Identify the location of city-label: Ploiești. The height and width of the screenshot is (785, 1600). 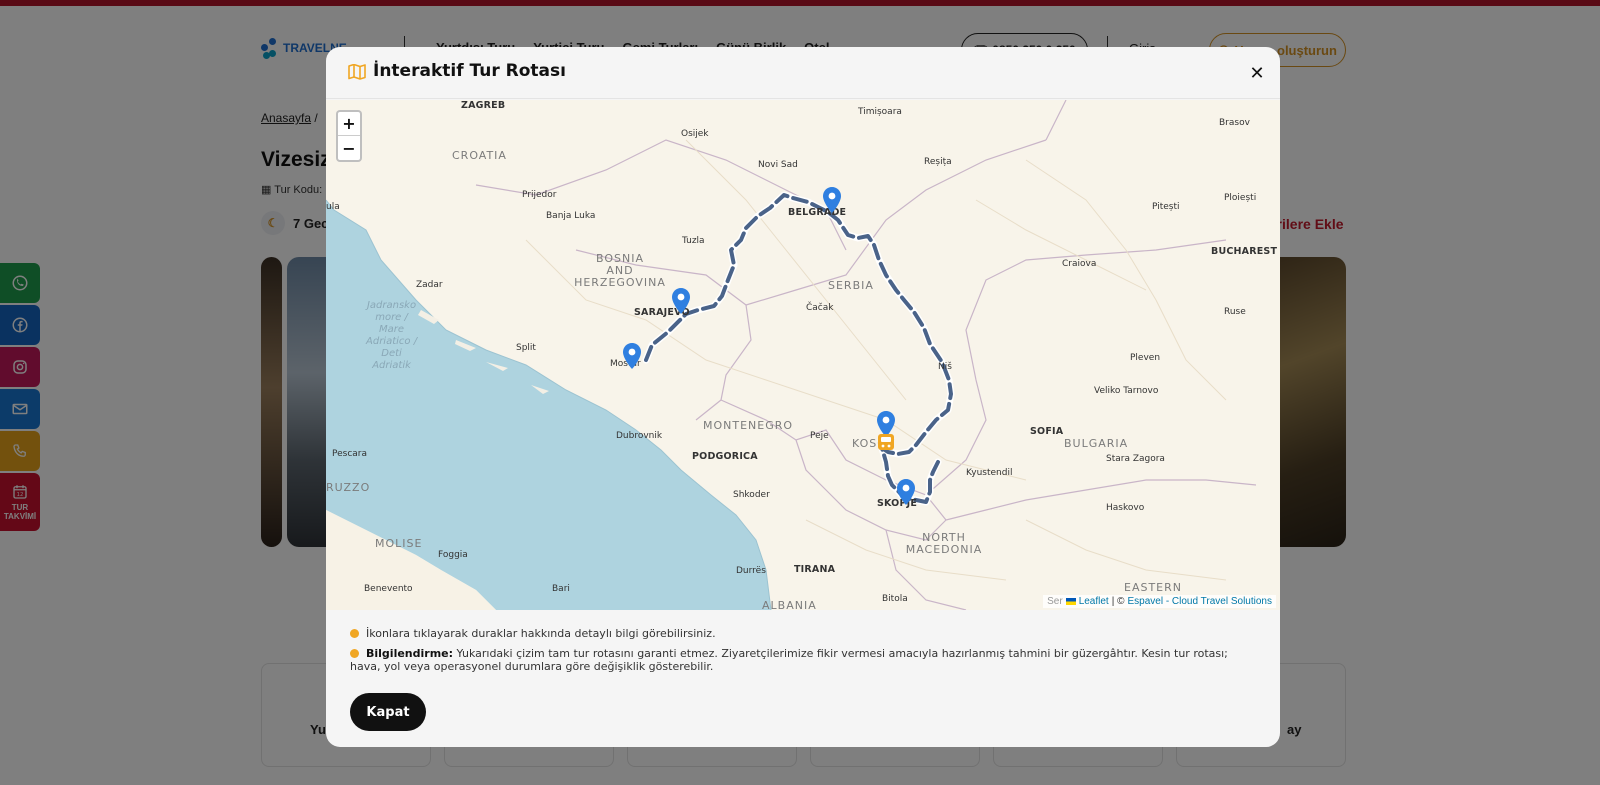
(1240, 198).